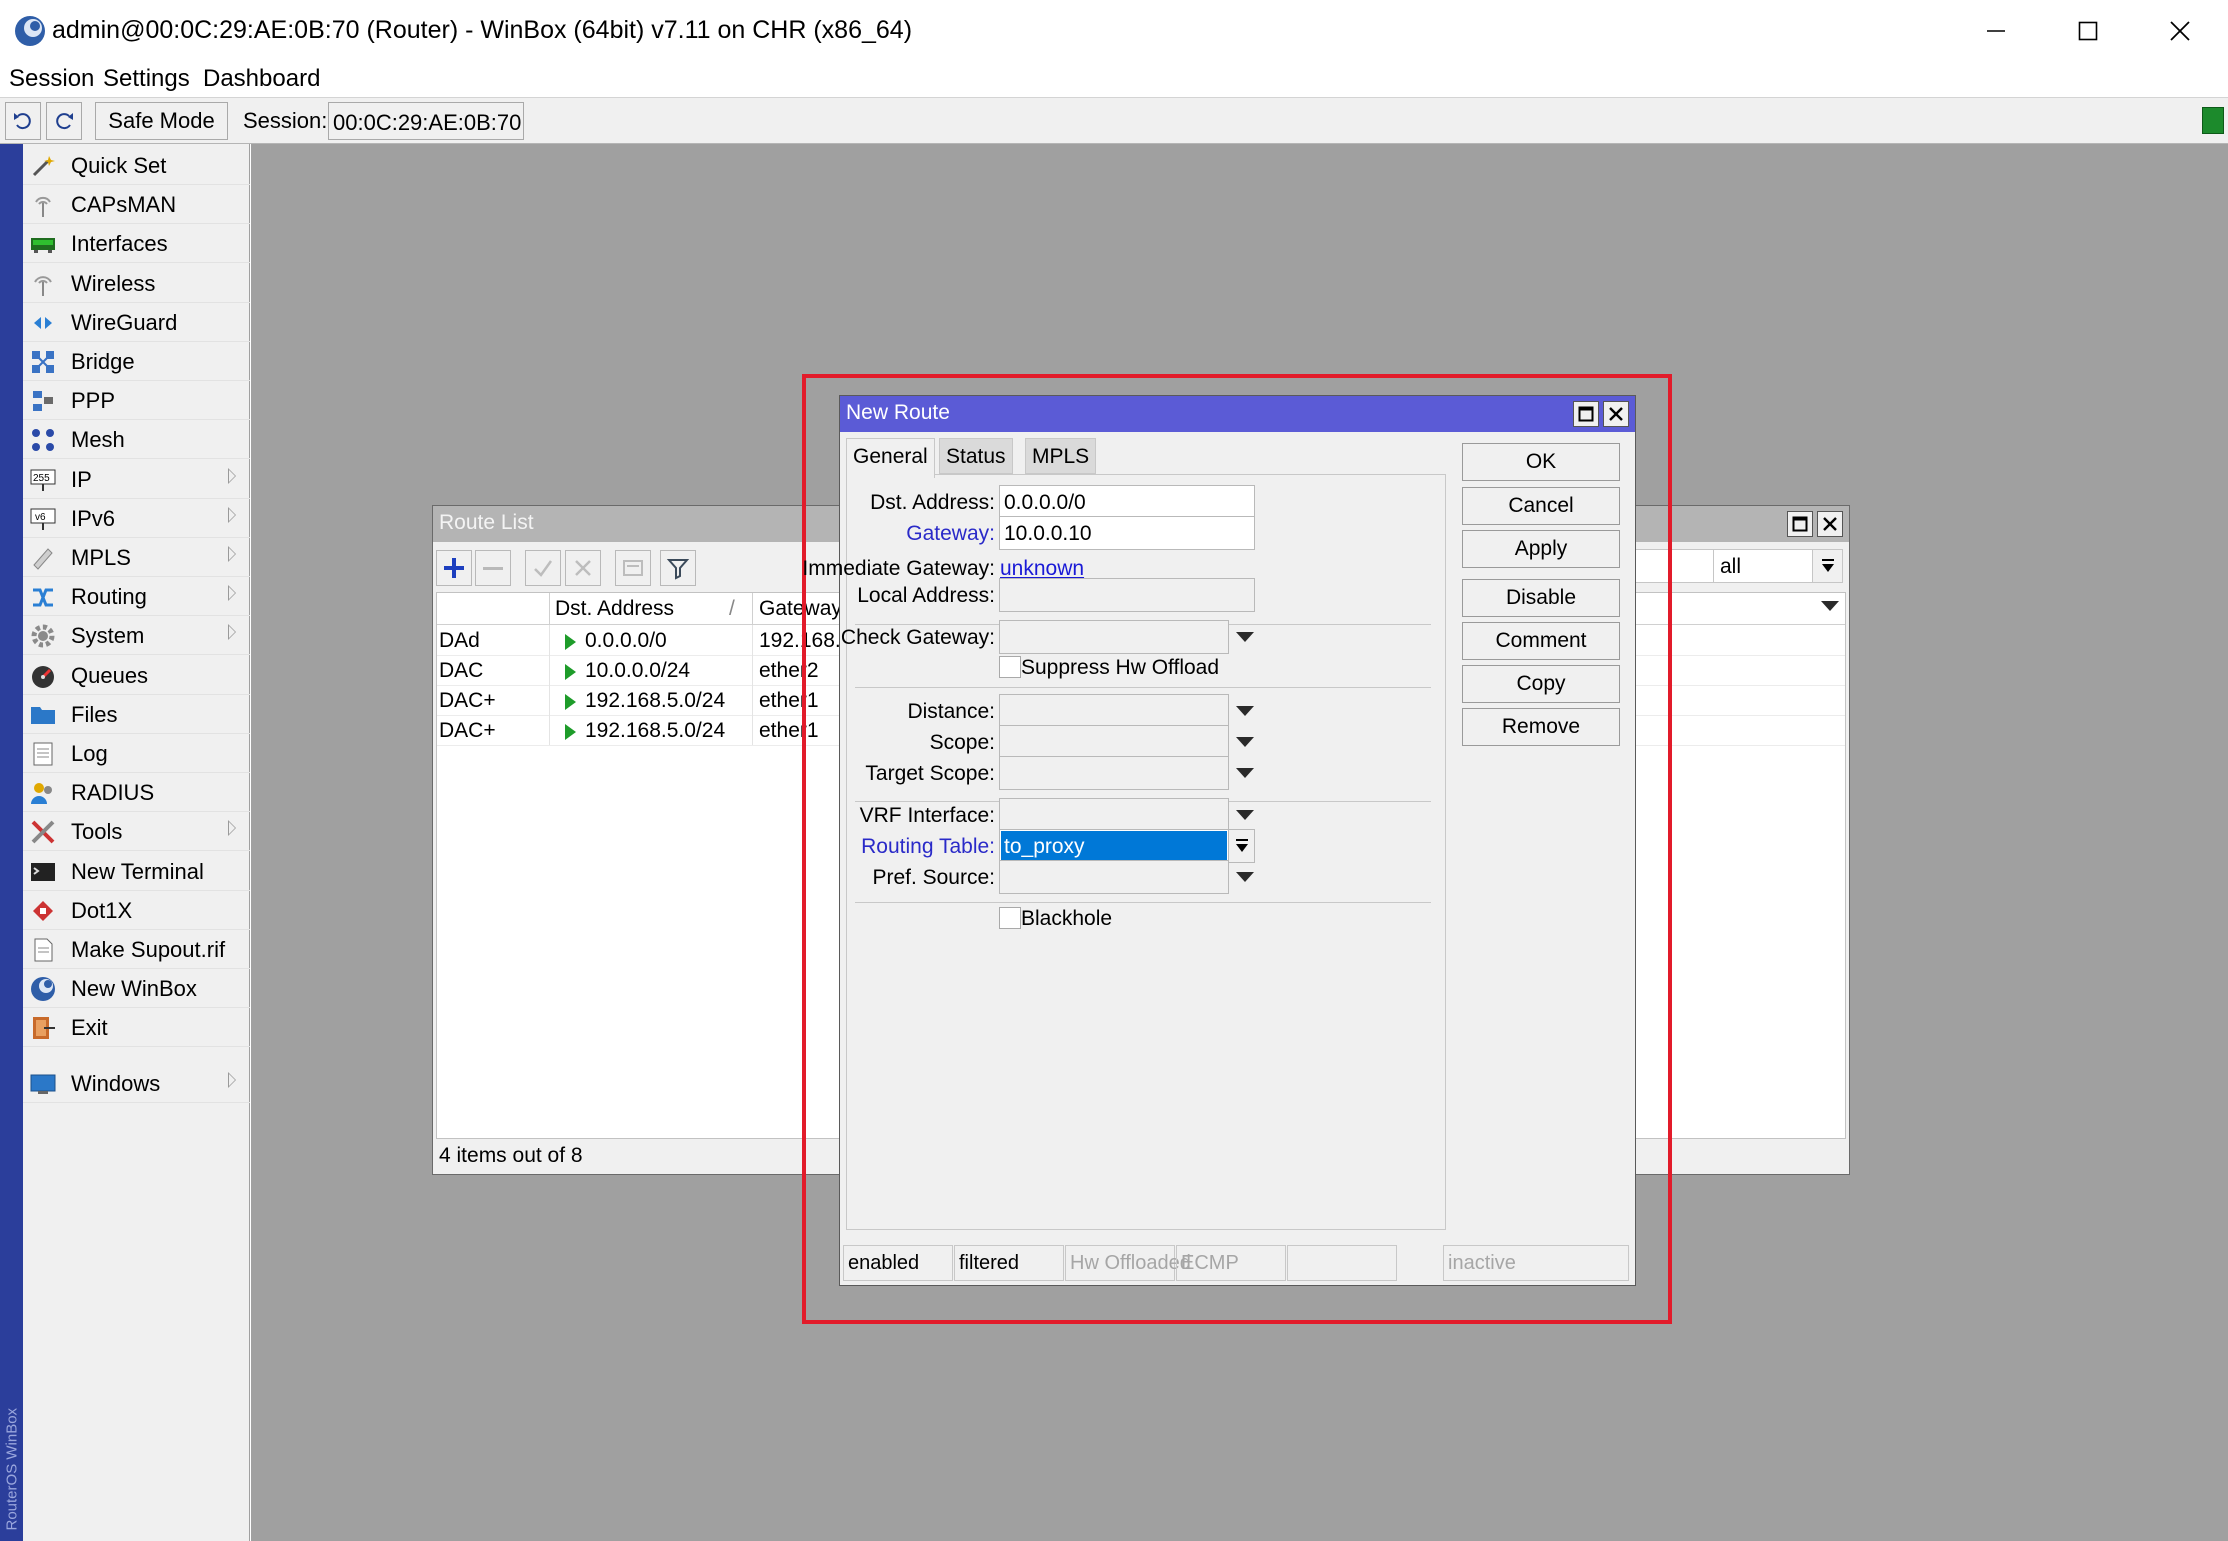 This screenshot has height=1541, width=2228. I want to click on dst-address-input: 0.0.0.0/0, so click(1127, 502).